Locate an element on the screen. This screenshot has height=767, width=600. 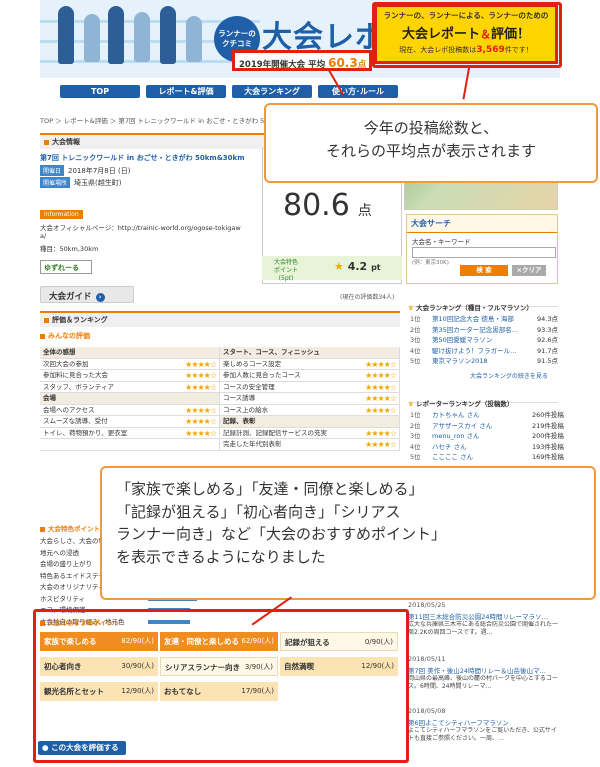
rank-n: 4位 is located at coordinates (415, 350).